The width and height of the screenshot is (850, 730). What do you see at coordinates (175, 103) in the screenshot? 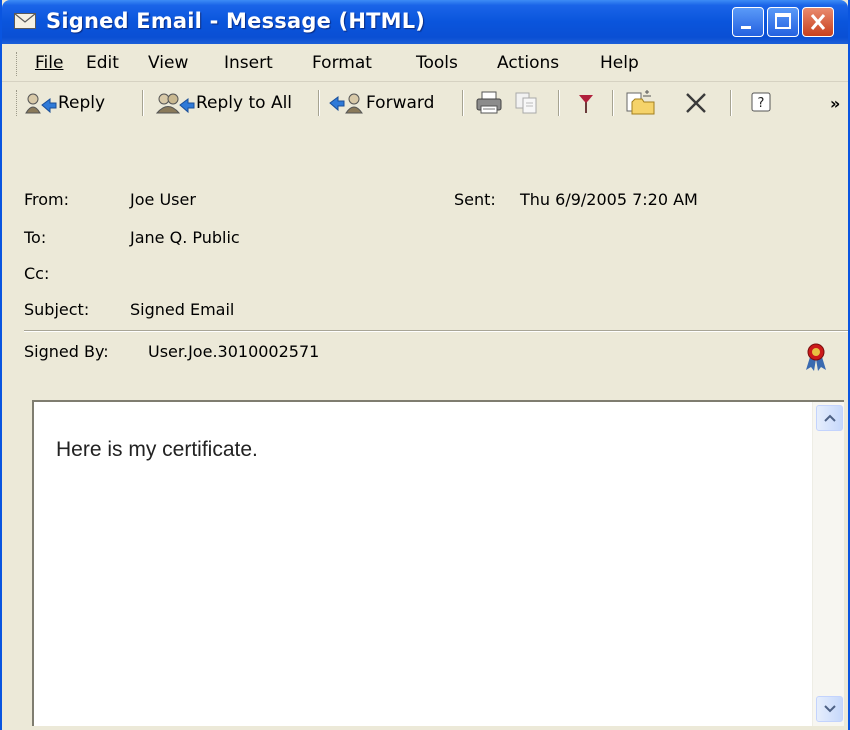
I see `reply-all-icon` at bounding box center [175, 103].